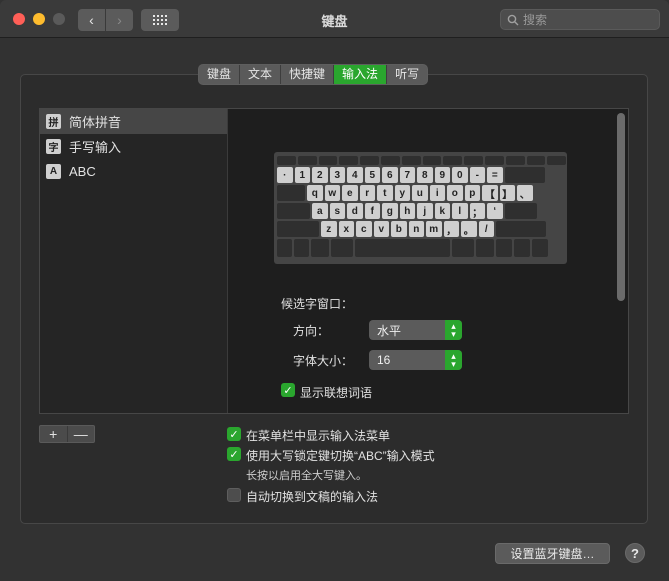 The image size is (669, 581). Describe the element at coordinates (234, 434) in the screenshot. I see `show-in-menubar-checkbox: ✓` at that location.